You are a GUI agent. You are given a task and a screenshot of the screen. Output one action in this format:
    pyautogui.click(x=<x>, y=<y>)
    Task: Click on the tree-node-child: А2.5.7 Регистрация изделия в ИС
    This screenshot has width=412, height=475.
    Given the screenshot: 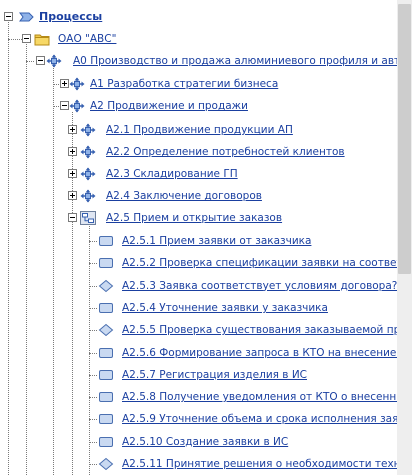 What is the action you would take?
    pyautogui.click(x=198, y=375)
    